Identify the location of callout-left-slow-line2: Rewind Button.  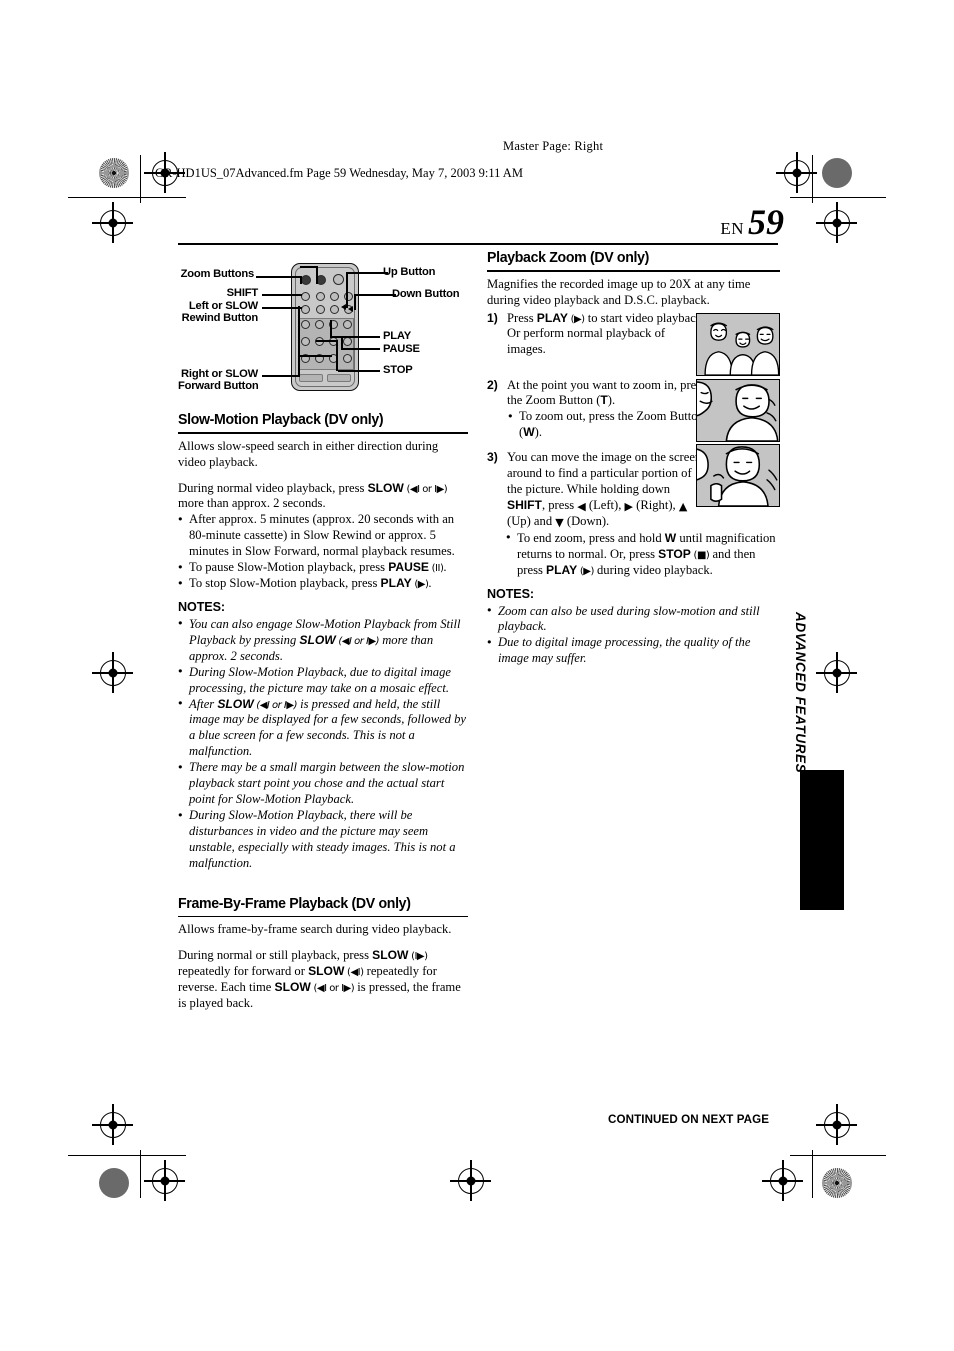
(220, 318).